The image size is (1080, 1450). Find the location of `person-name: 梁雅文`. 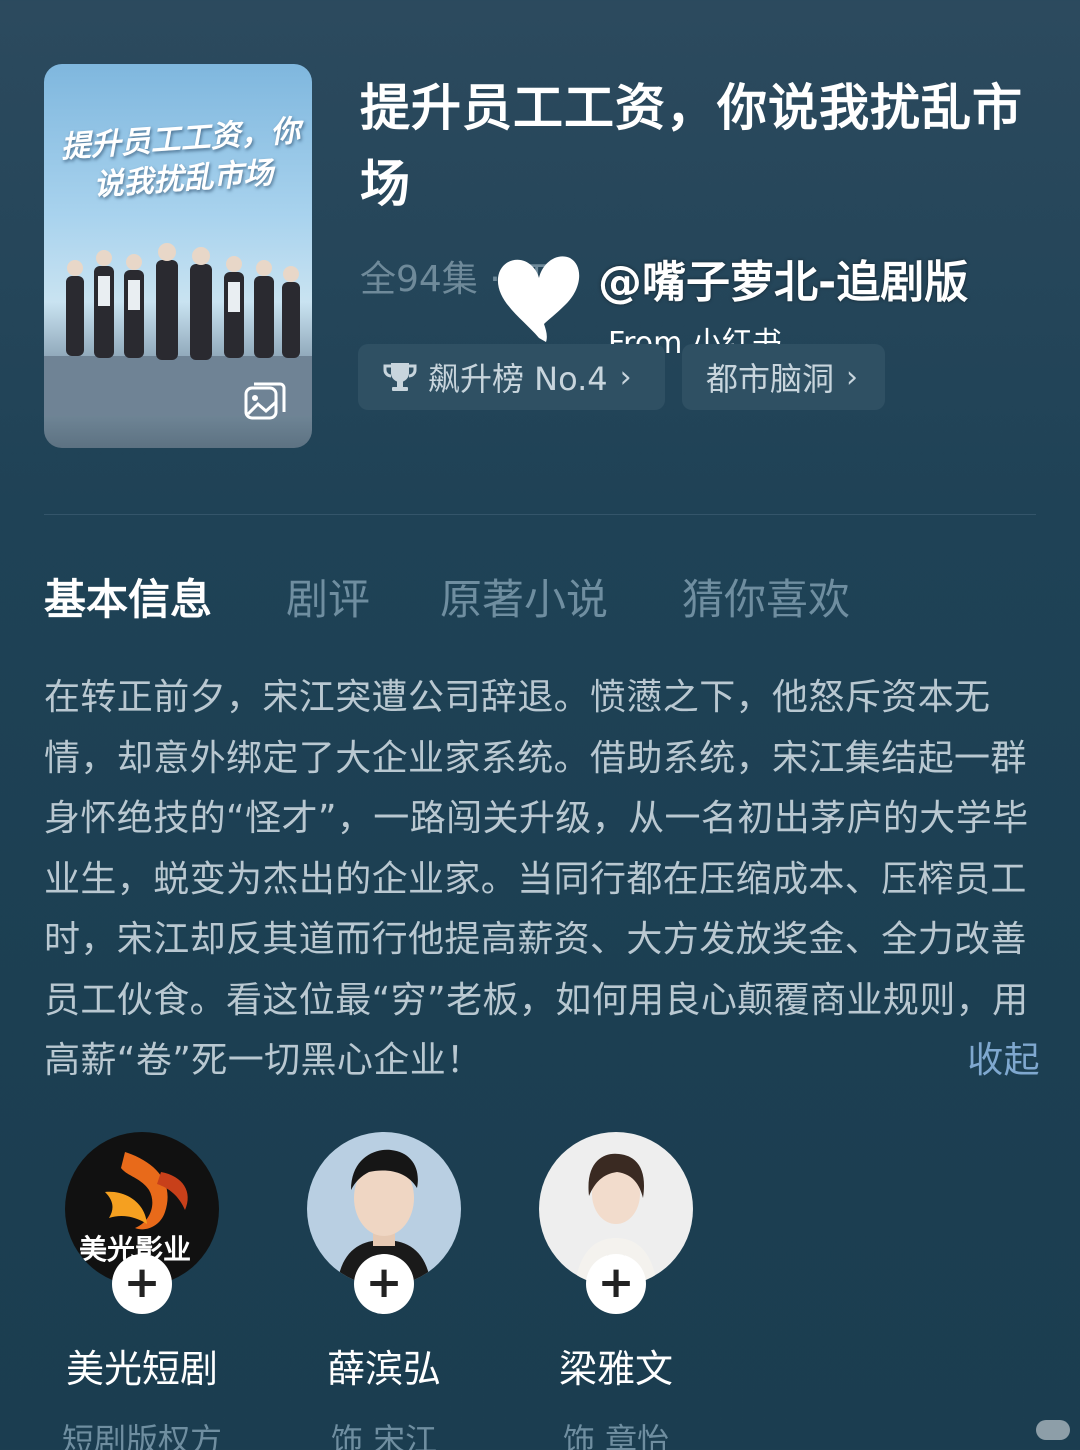

person-name: 梁雅文 is located at coordinates (615, 1369).